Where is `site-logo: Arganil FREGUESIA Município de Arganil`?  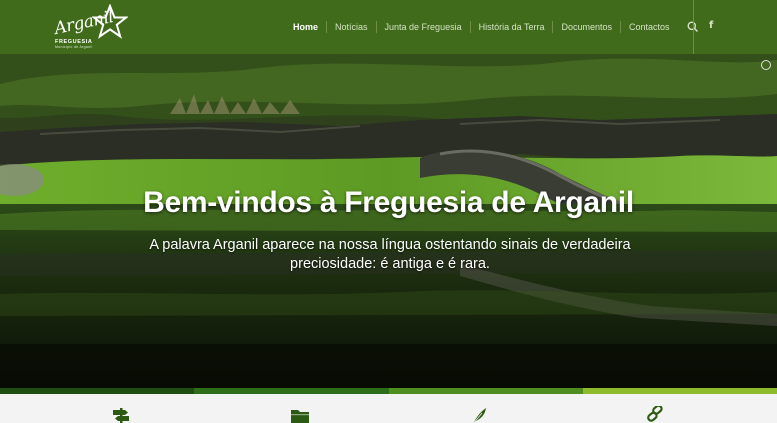 site-logo: Arganil FREGUESIA Município de Arganil is located at coordinates (92, 26).